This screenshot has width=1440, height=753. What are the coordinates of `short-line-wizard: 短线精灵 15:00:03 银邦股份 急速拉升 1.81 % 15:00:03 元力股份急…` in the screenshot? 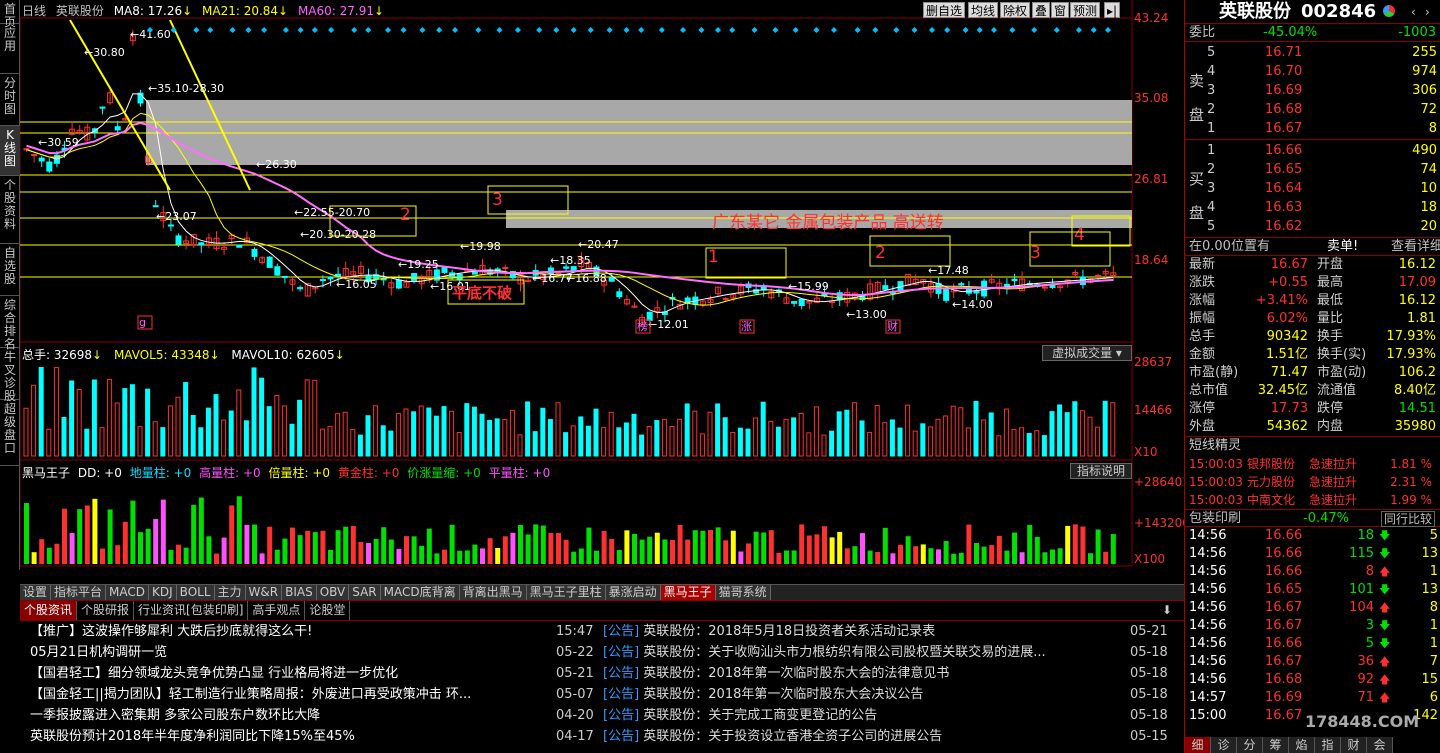 It's located at (1312, 472).